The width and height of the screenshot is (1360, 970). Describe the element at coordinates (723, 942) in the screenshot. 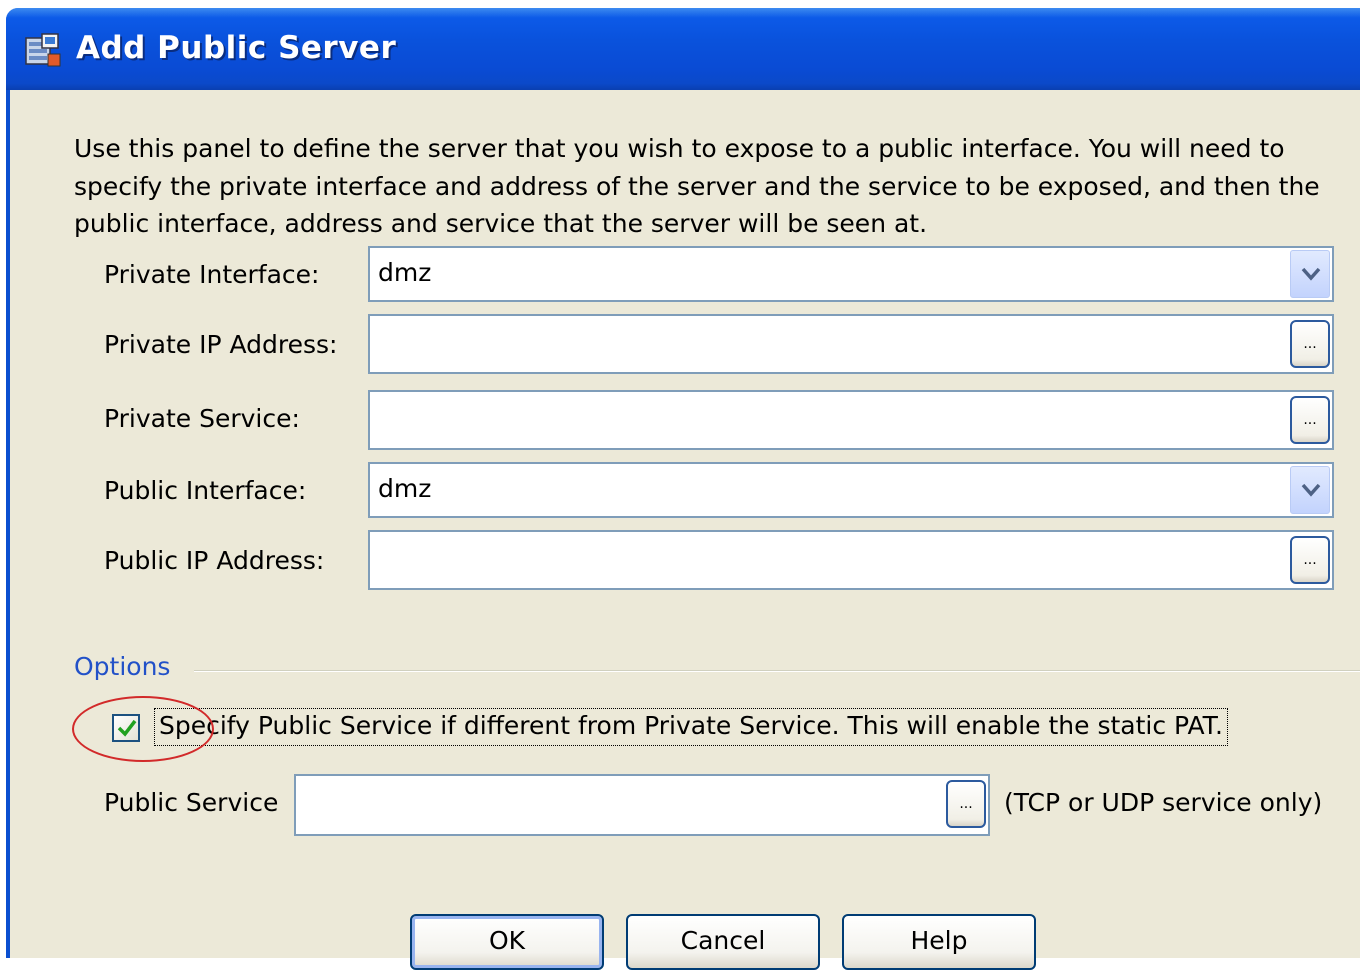

I see `cancel-button: Cancel` at that location.